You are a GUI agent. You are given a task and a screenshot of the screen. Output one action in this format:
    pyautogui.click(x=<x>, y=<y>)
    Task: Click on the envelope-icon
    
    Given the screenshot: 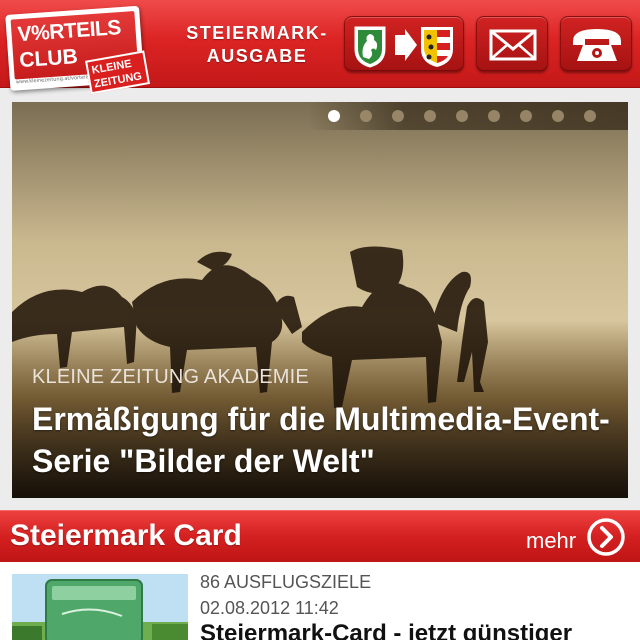 What is the action you would take?
    pyautogui.click(x=513, y=45)
    